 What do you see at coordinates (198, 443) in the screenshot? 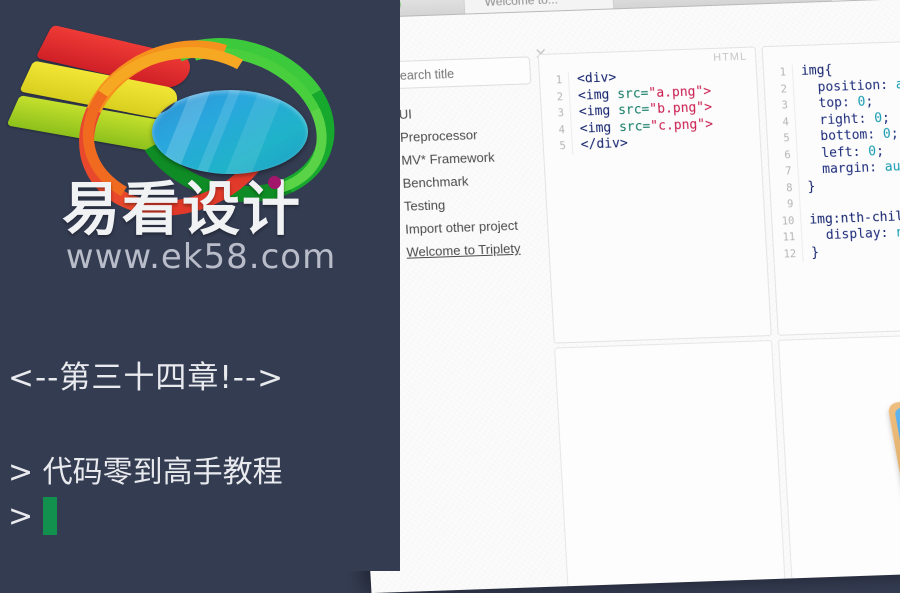
I see `promo-caption: <--第三十四章!--> > 代码零到高手教程 >` at bounding box center [198, 443].